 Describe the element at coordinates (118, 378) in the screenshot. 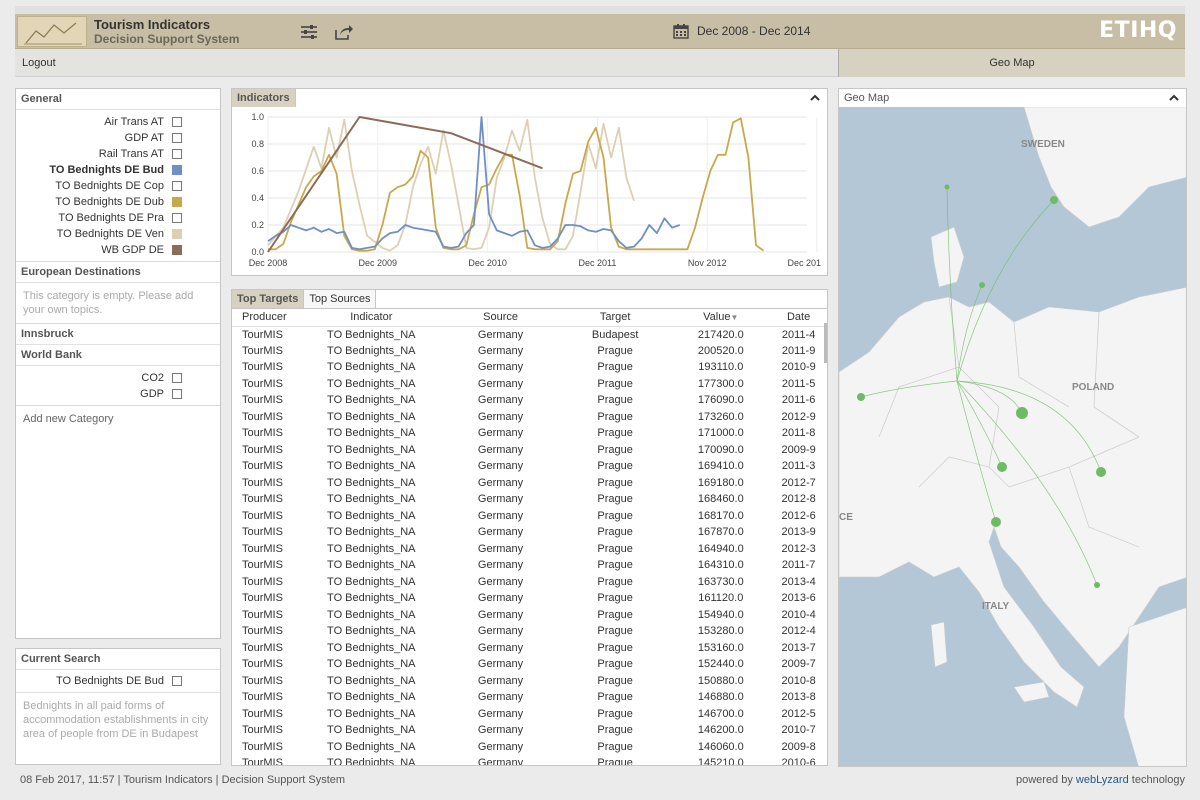

I see `topic-item: CO2` at that location.